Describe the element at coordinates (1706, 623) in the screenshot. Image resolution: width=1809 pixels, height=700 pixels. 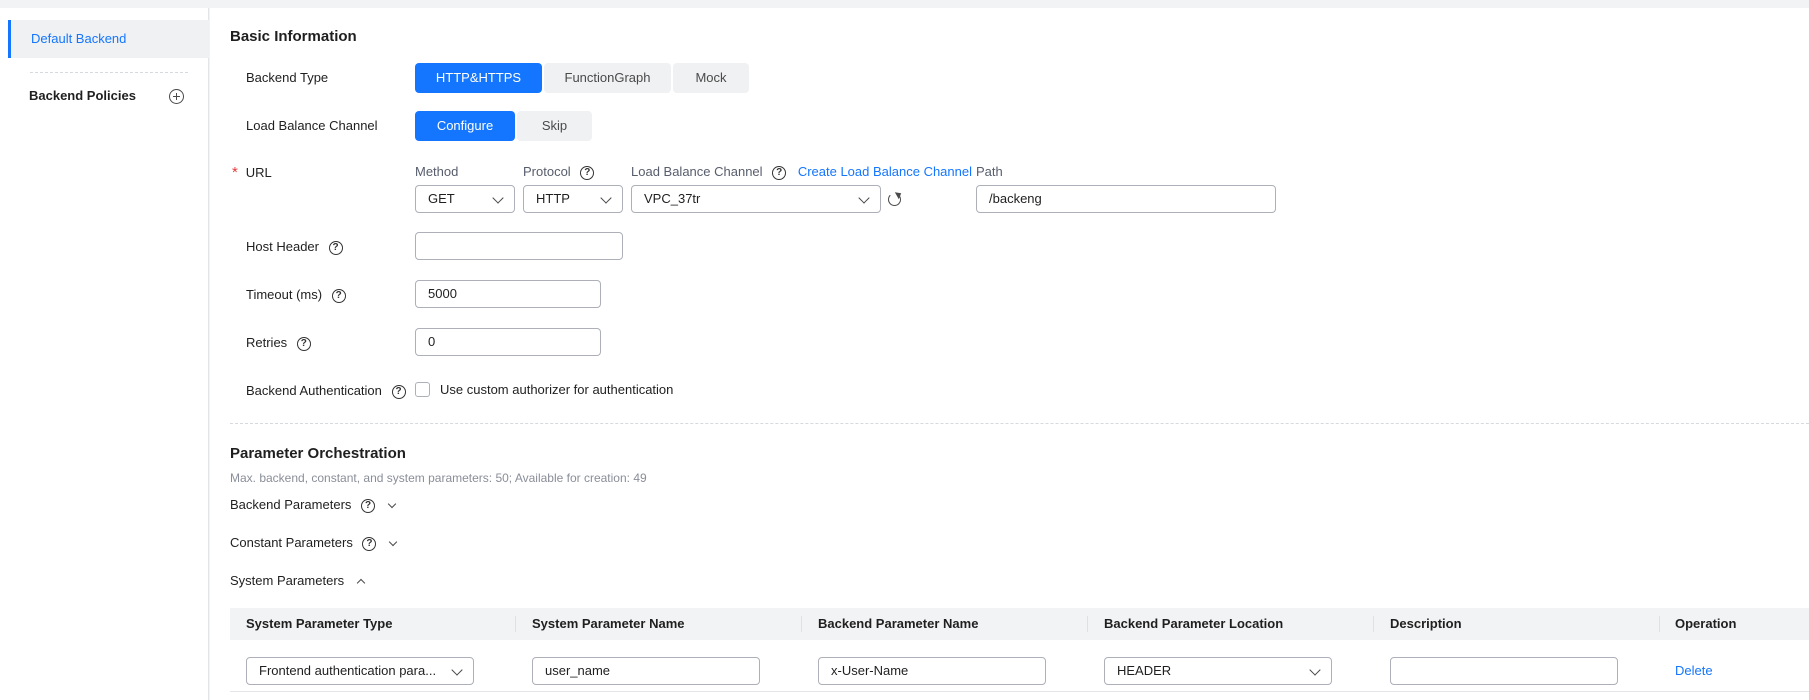
I see `column-header: Operation` at that location.